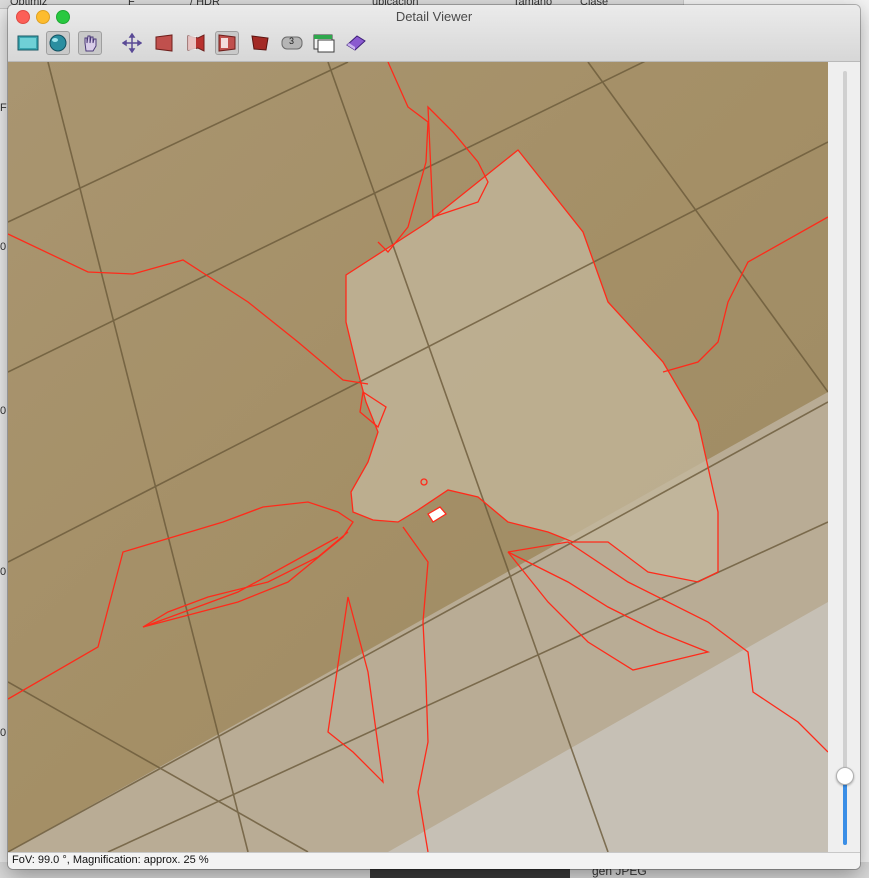  I want to click on fov-magnification-status: FoV: 99.0 °, Magnification: approx. 25 %, so click(110, 860).